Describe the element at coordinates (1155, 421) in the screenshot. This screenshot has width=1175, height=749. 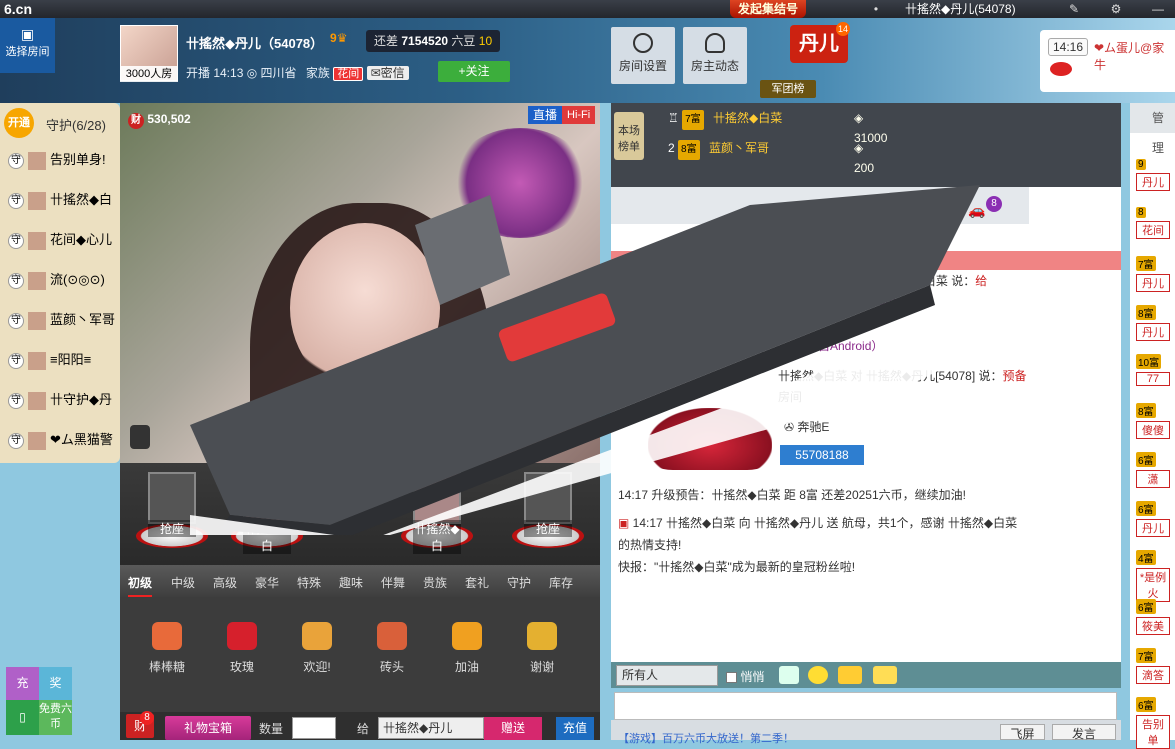
I see `manager-item: 8富 傻傻` at that location.